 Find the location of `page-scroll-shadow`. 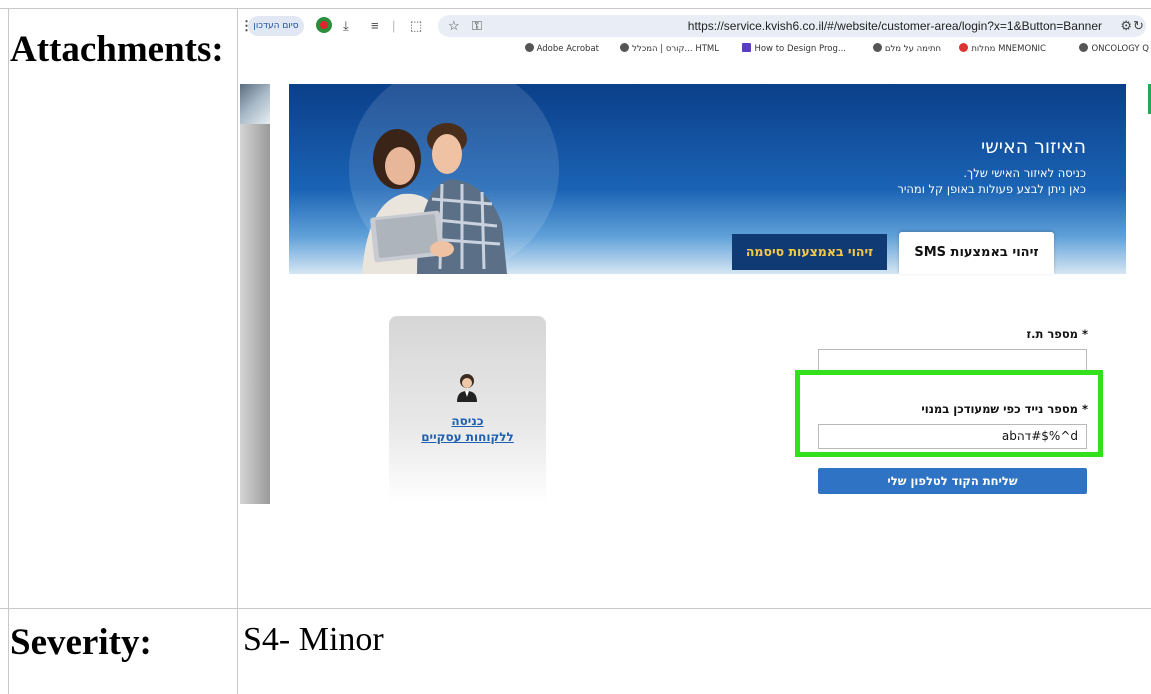

page-scroll-shadow is located at coordinates (255, 294).